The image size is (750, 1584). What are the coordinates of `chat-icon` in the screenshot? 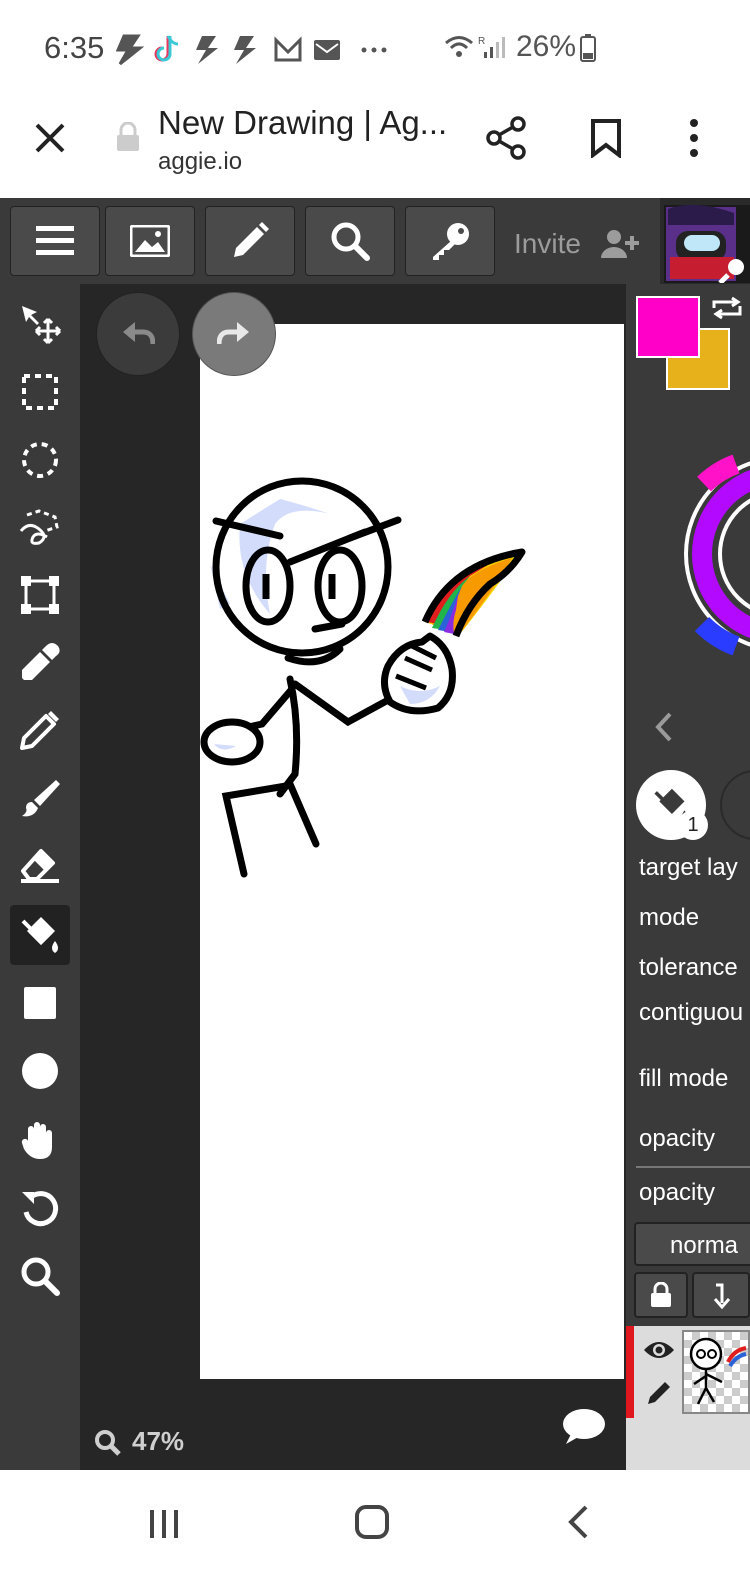 It's located at (583, 1429).